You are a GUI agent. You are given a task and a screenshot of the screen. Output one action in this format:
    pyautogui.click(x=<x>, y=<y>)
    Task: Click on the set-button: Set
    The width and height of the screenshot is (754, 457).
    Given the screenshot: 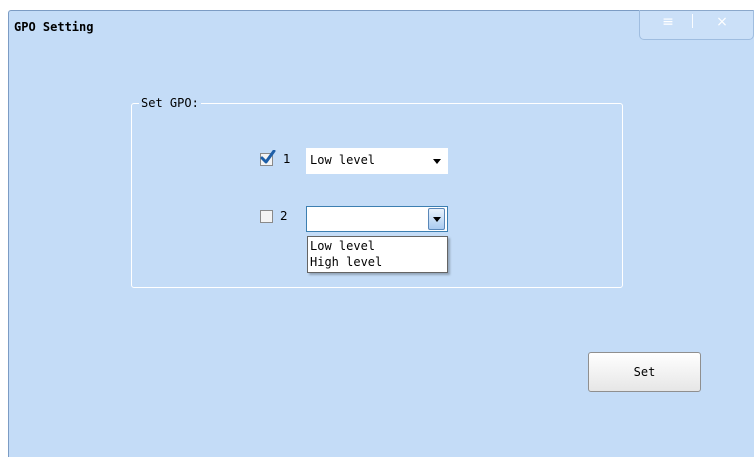 What is the action you would take?
    pyautogui.click(x=644, y=372)
    